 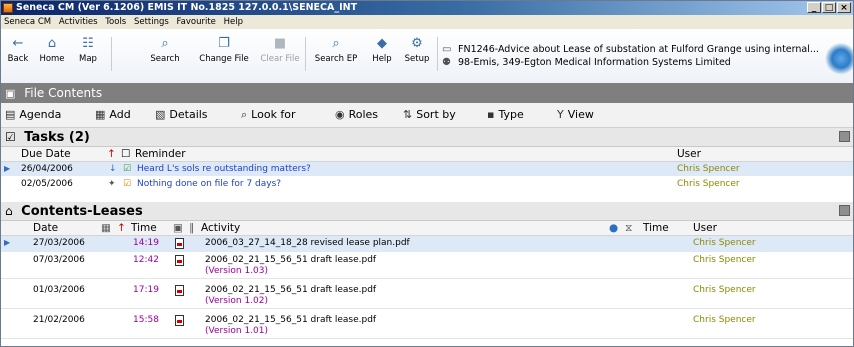 I want to click on contents-time: 12:42, so click(x=146, y=260).